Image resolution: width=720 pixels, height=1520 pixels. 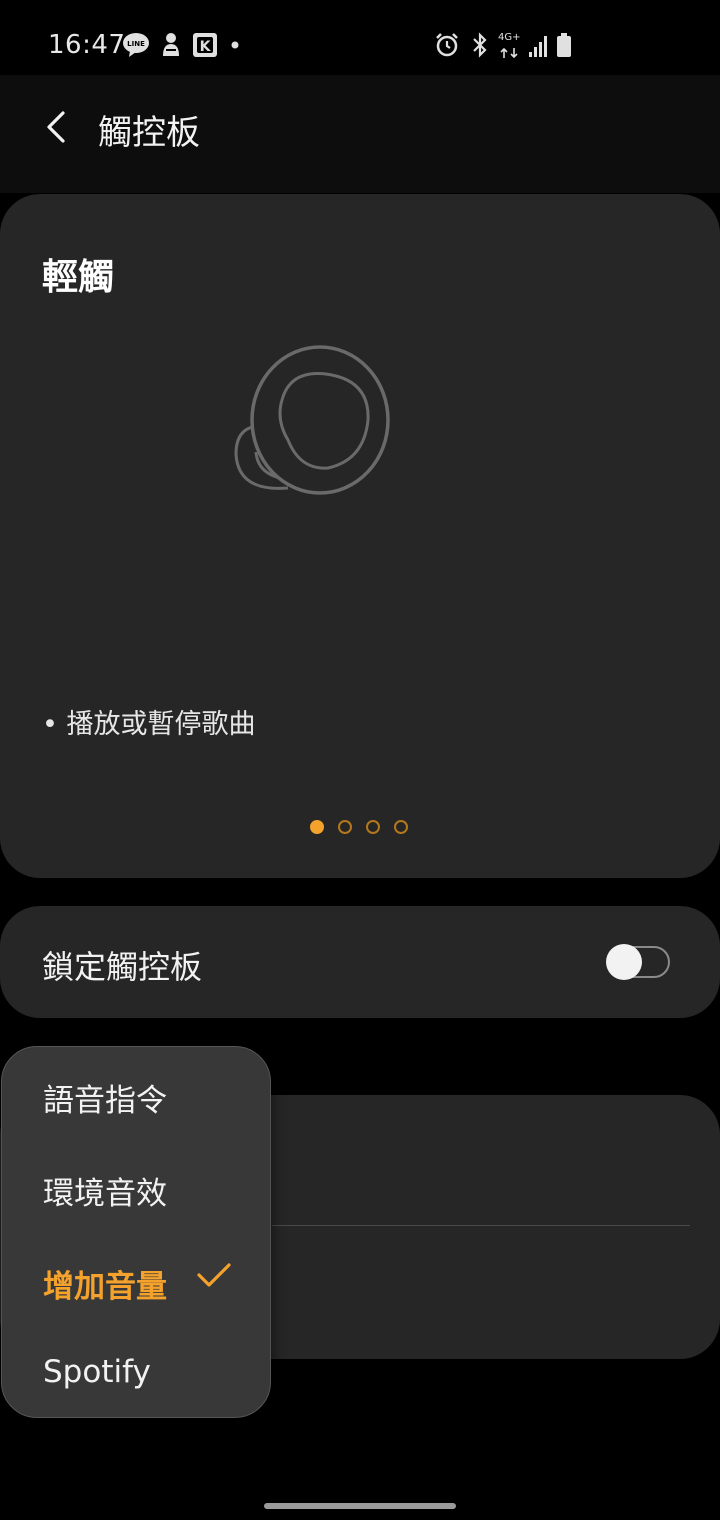 I want to click on page-title: 觸控板, so click(x=149, y=133).